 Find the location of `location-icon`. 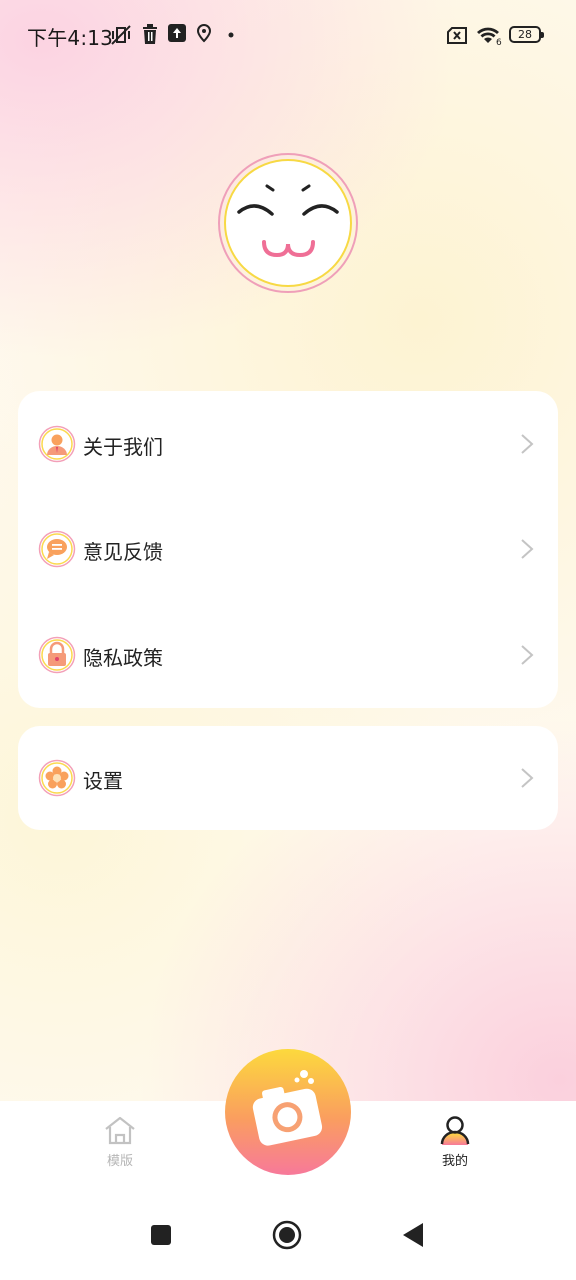

location-icon is located at coordinates (204, 33).